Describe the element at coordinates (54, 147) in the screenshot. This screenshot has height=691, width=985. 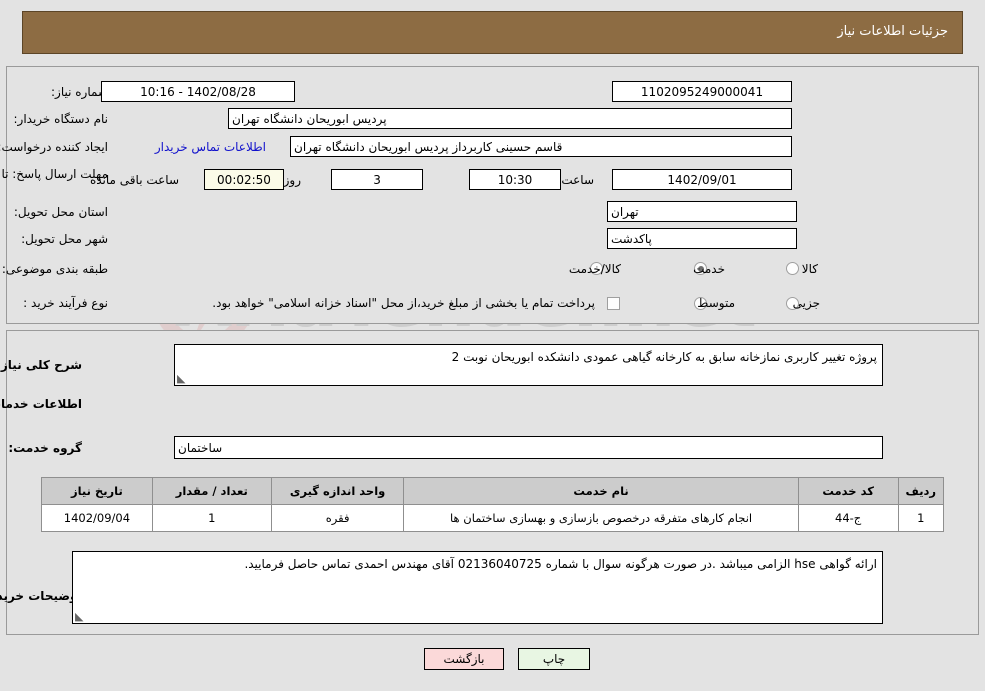
I see `requester-label: ایجاد کننده درخواست:` at that location.